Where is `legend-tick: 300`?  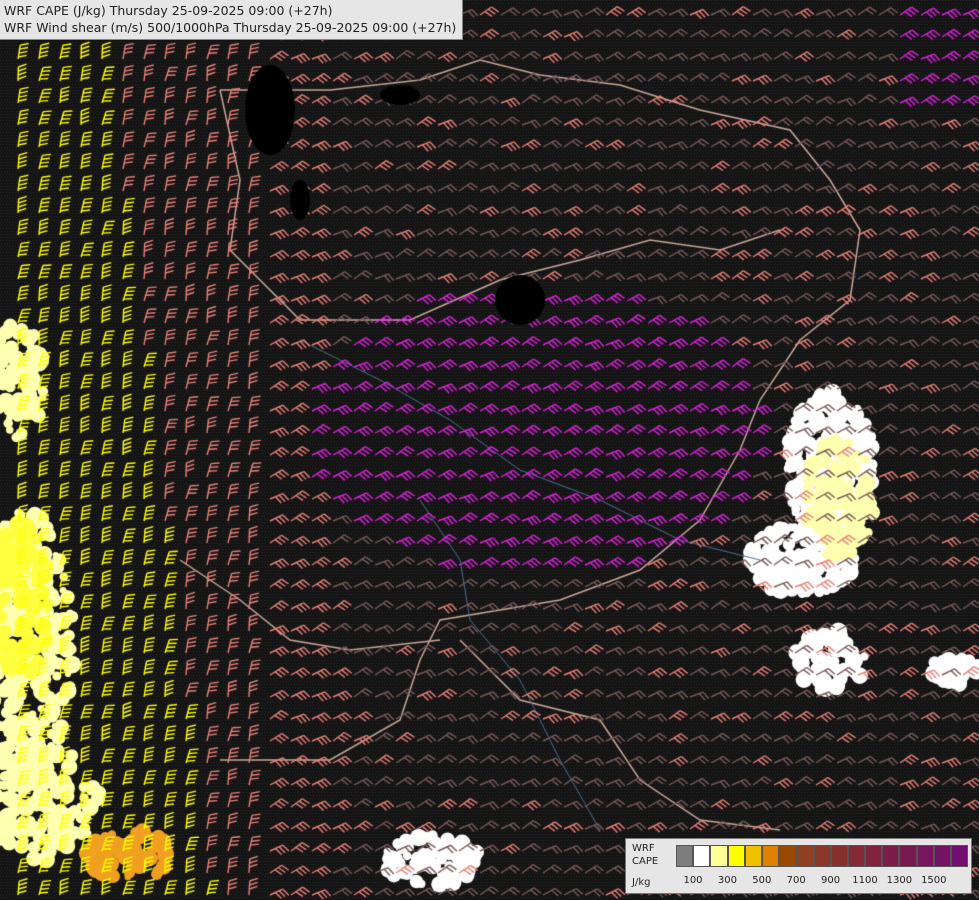 legend-tick: 300 is located at coordinates (727, 880).